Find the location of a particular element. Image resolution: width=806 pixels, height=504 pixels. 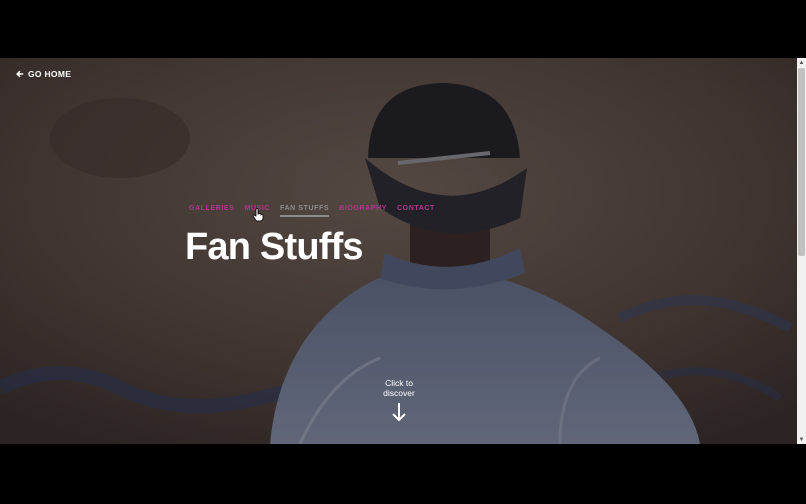

nav-item-biography: BIOGRAPHY is located at coordinates (363, 211).